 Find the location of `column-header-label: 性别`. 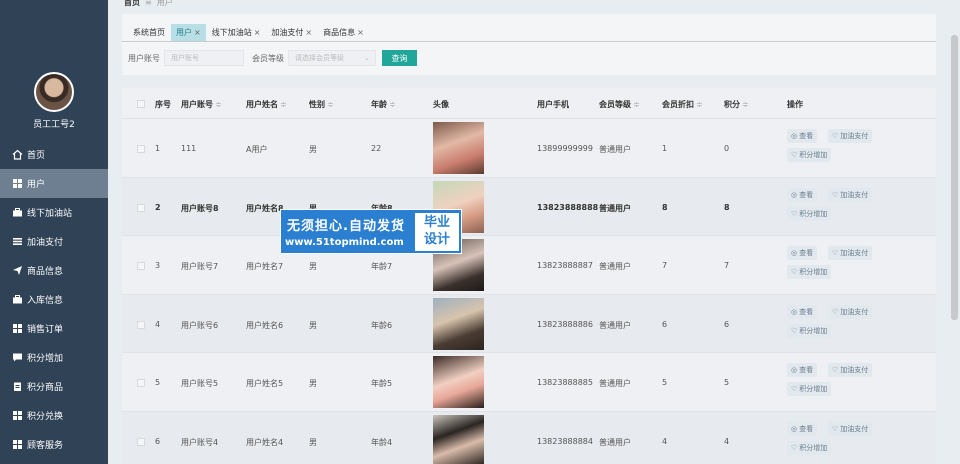

column-header-label: 性别 is located at coordinates (317, 104).